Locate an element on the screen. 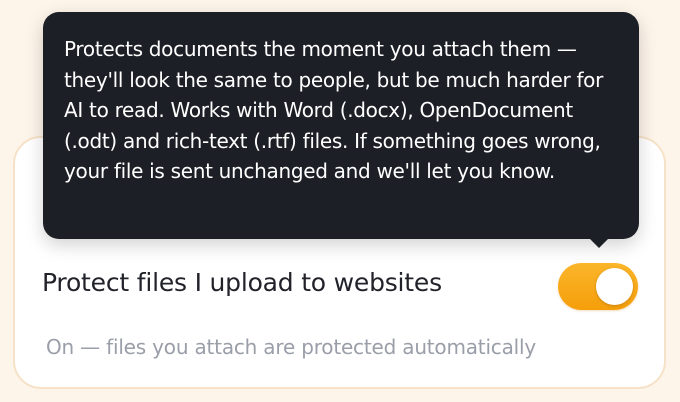 This screenshot has height=402, width=680. toggle-knob is located at coordinates (614, 286).